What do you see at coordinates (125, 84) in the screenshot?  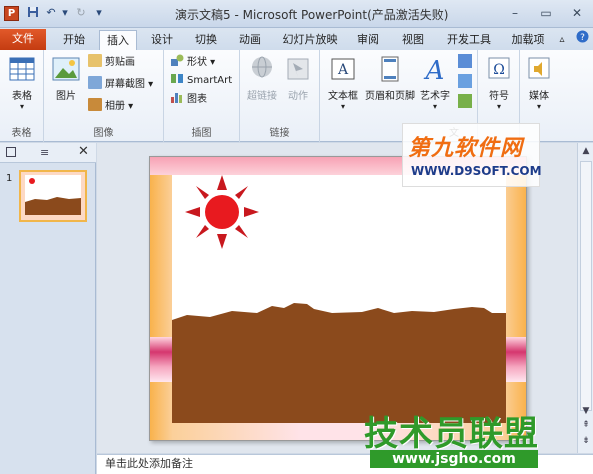 I see `screenshot-label: 屏幕截图` at bounding box center [125, 84].